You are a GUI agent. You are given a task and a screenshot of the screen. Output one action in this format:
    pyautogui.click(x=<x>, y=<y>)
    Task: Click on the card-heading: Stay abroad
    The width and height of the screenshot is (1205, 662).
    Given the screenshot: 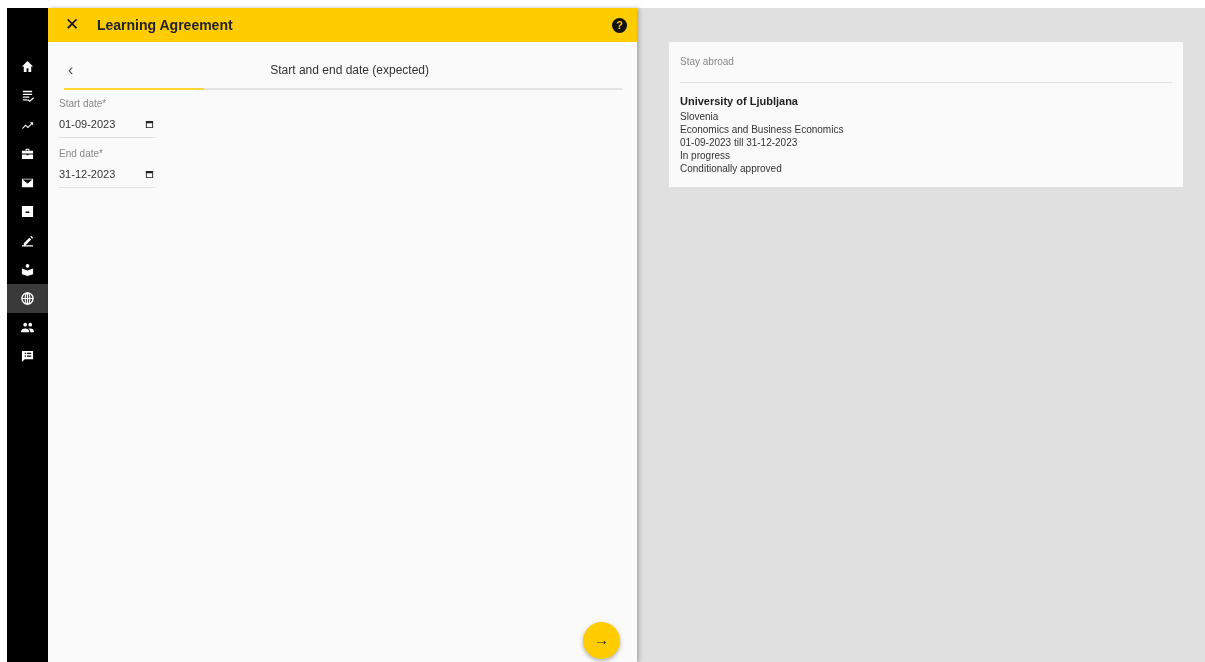 What is the action you would take?
    pyautogui.click(x=707, y=62)
    